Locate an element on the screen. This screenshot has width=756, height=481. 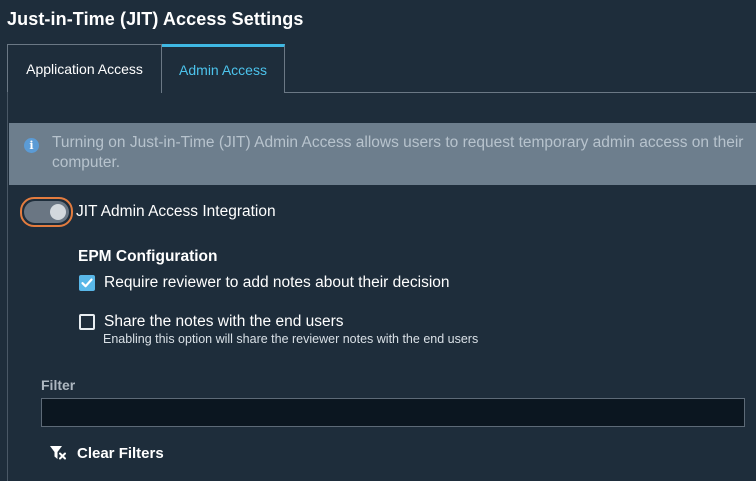
share-notes-checkbox is located at coordinates (87, 322).